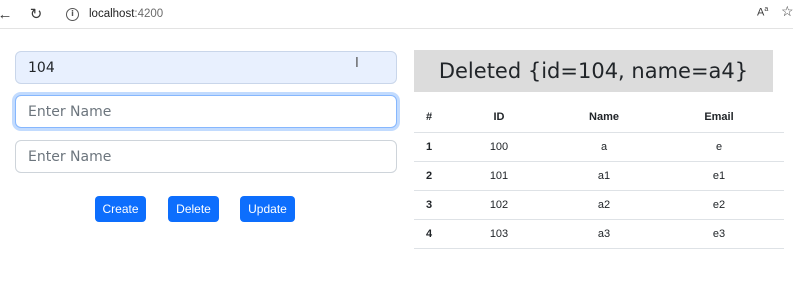 This screenshot has width=793, height=297. What do you see at coordinates (499, 234) in the screenshot?
I see `cell-id: 103` at bounding box center [499, 234].